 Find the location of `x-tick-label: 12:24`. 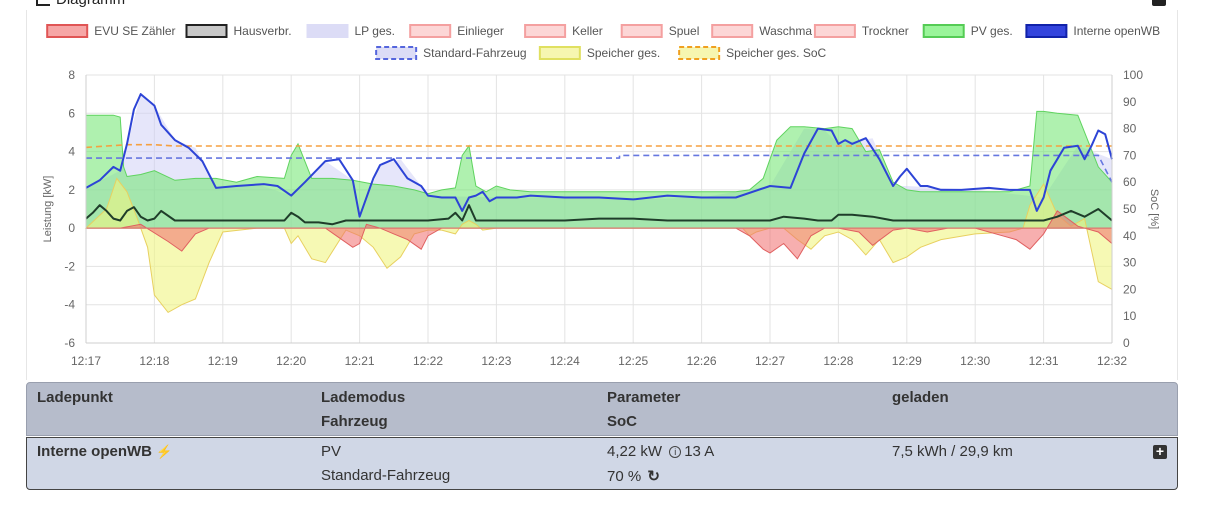

x-tick-label: 12:24 is located at coordinates (565, 361).